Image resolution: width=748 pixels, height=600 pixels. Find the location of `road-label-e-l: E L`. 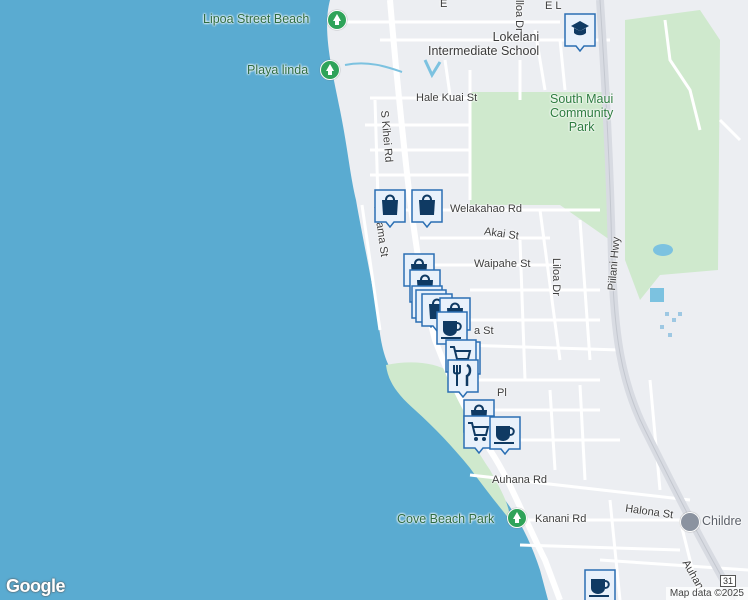

road-label-e-l: E L is located at coordinates (553, 6).